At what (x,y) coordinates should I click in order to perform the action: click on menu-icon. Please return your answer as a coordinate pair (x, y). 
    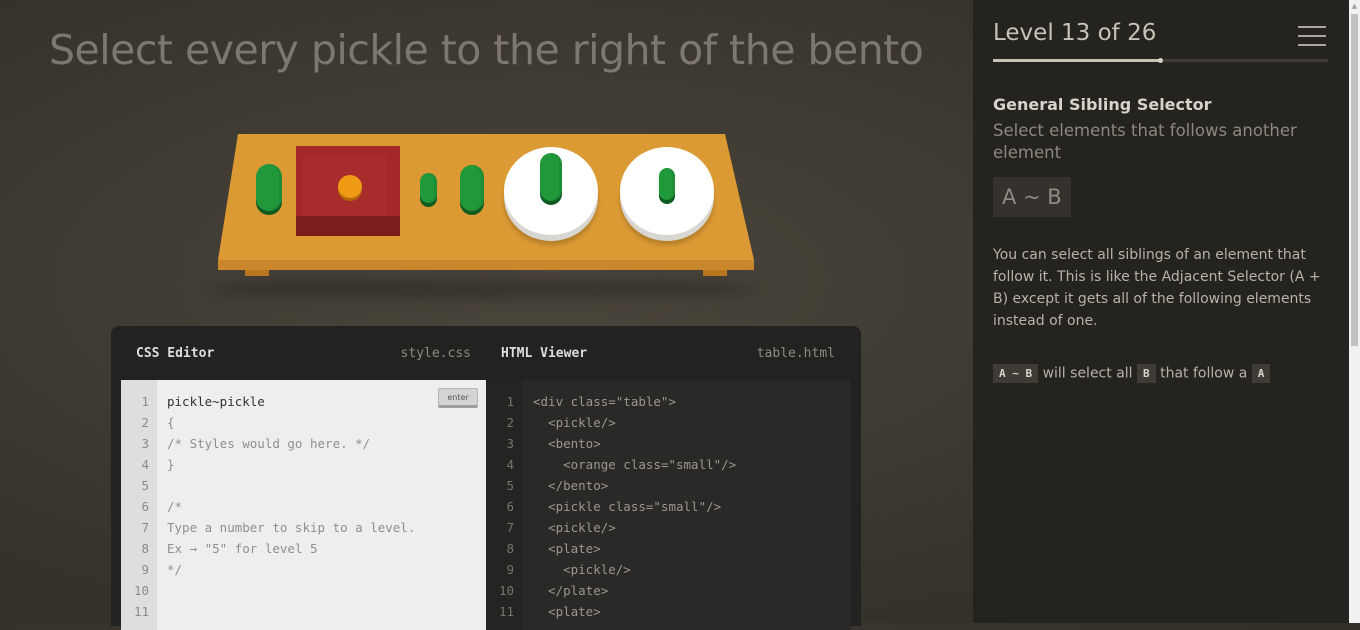
    Looking at the image, I should click on (1312, 36).